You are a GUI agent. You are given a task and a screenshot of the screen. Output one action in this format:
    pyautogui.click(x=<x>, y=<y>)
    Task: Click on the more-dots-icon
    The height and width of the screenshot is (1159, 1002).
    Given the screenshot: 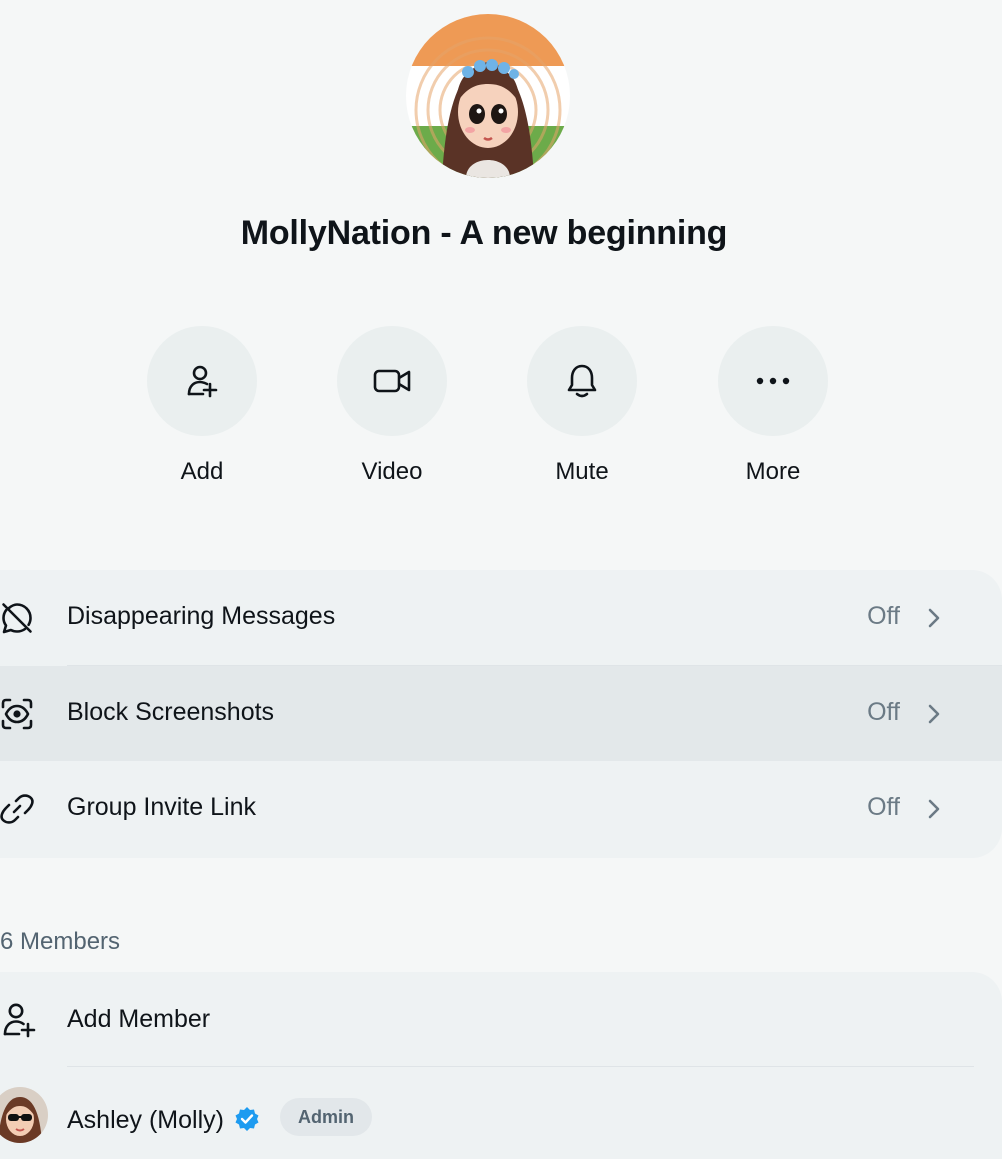 What is the action you would take?
    pyautogui.click(x=773, y=381)
    